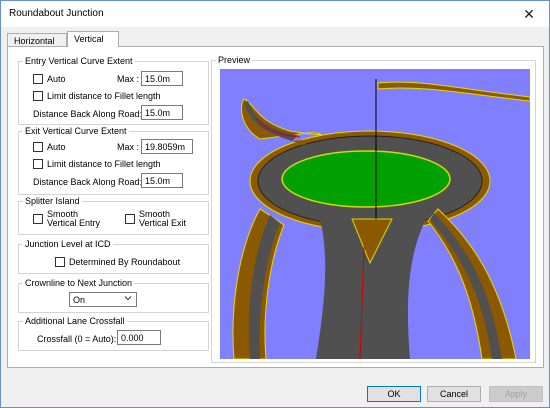 The image size is (550, 408). Describe the element at coordinates (130, 219) in the screenshot. I see `smooth-exit-checkbox` at that location.